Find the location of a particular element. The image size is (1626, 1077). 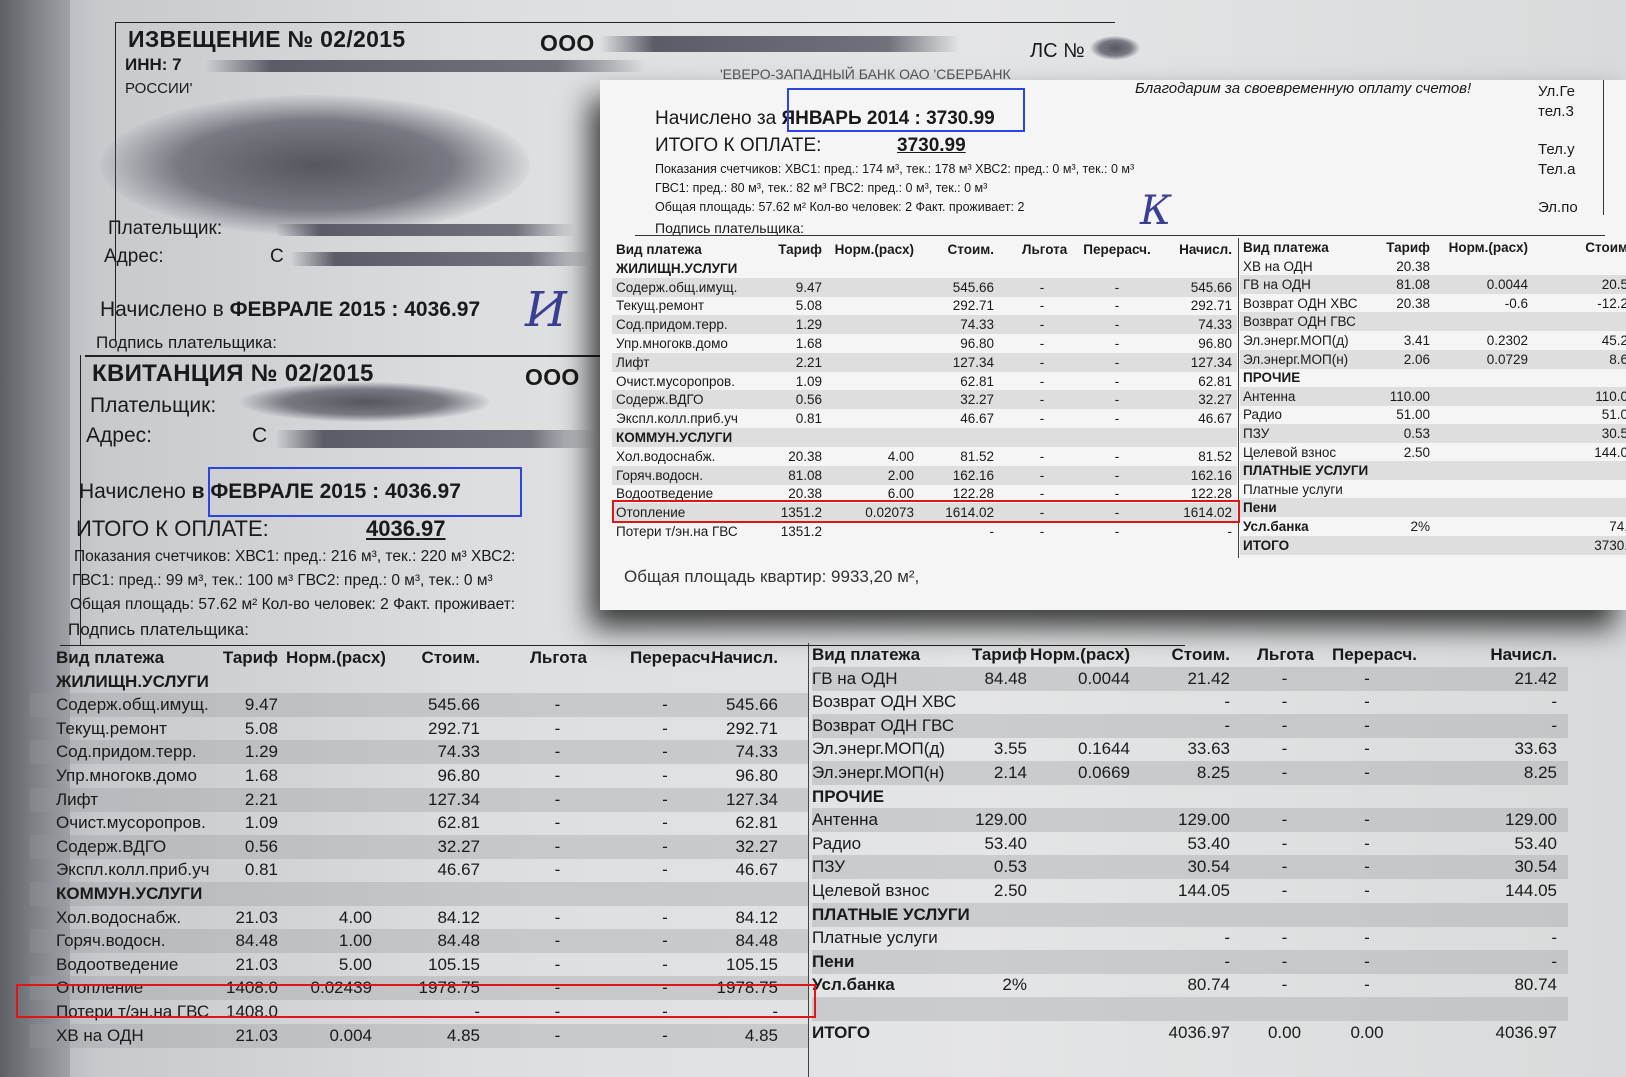

frame-line is located at coordinates (1120, 235).